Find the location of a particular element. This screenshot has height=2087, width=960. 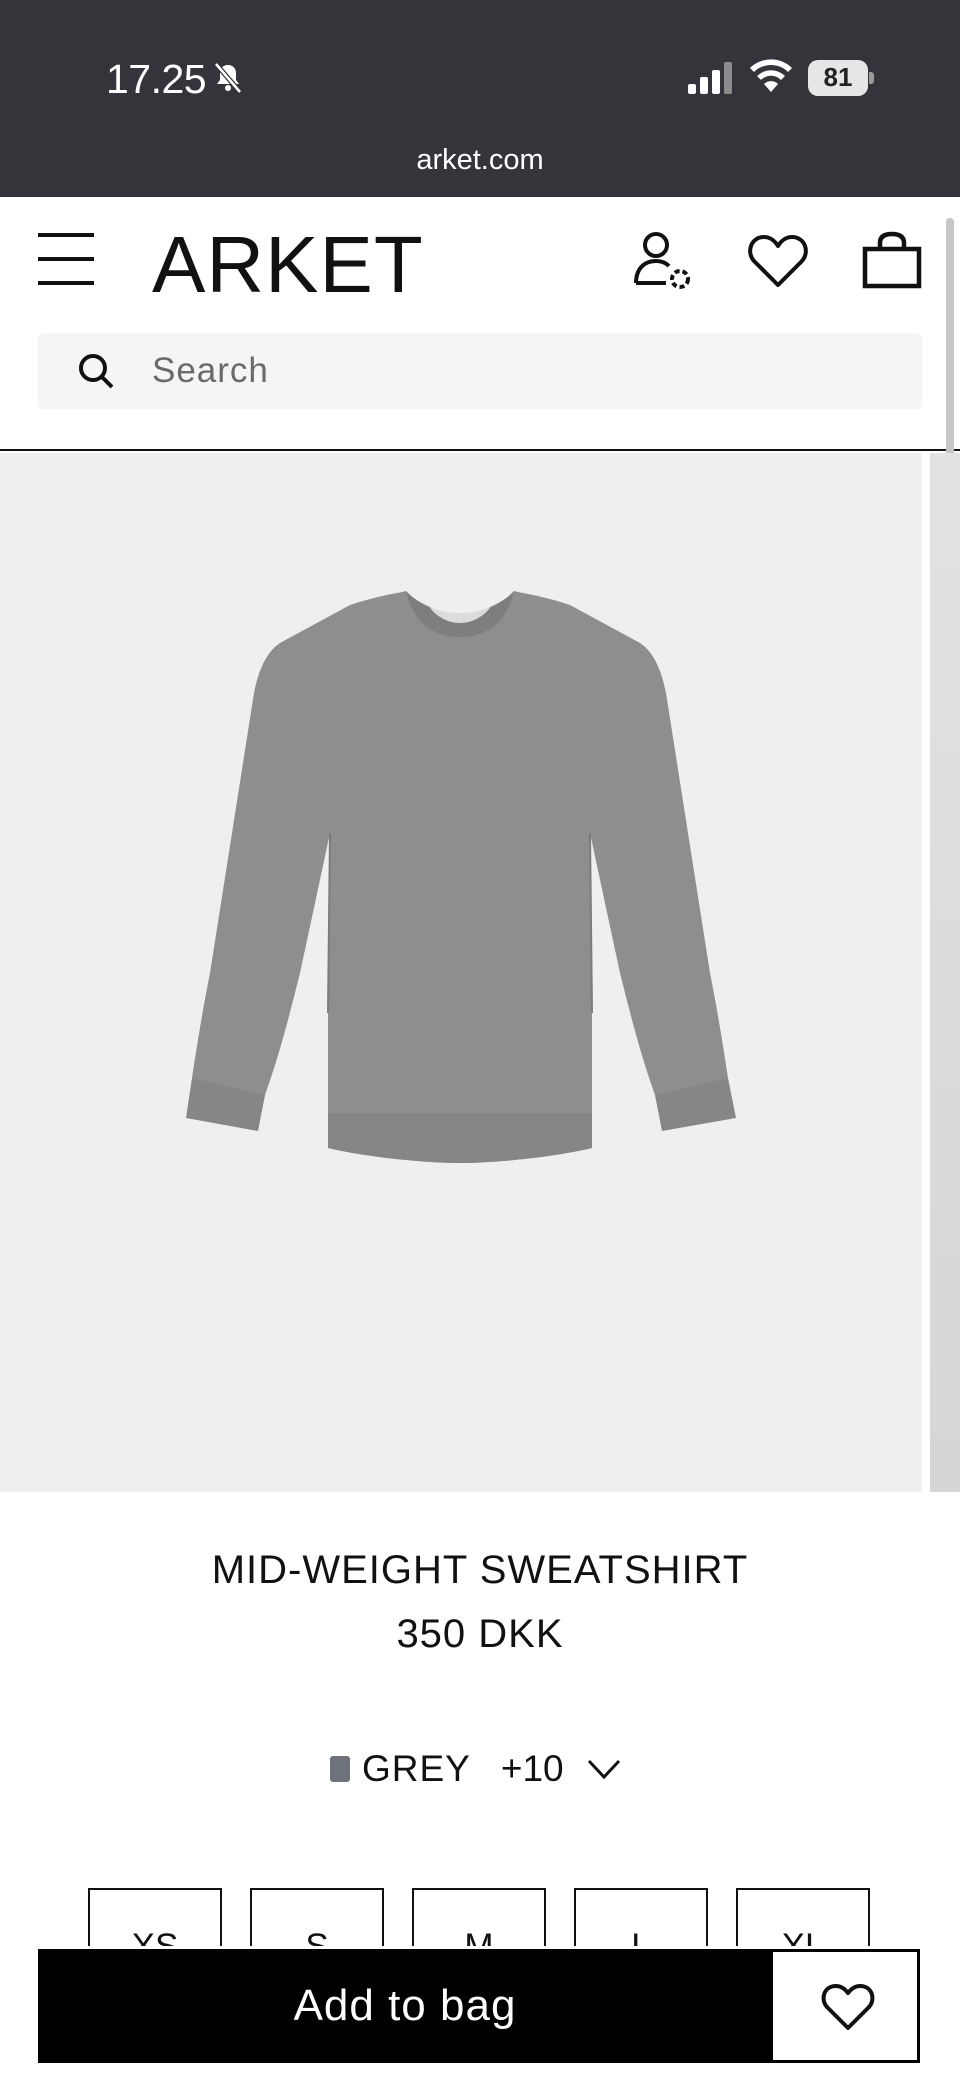

bell-muted-icon is located at coordinates (228, 78).